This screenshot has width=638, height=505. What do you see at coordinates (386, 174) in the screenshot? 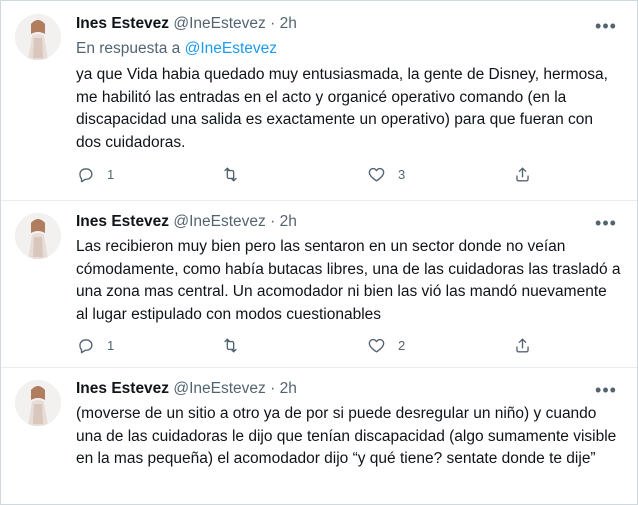
I see `like-button: 3` at bounding box center [386, 174].